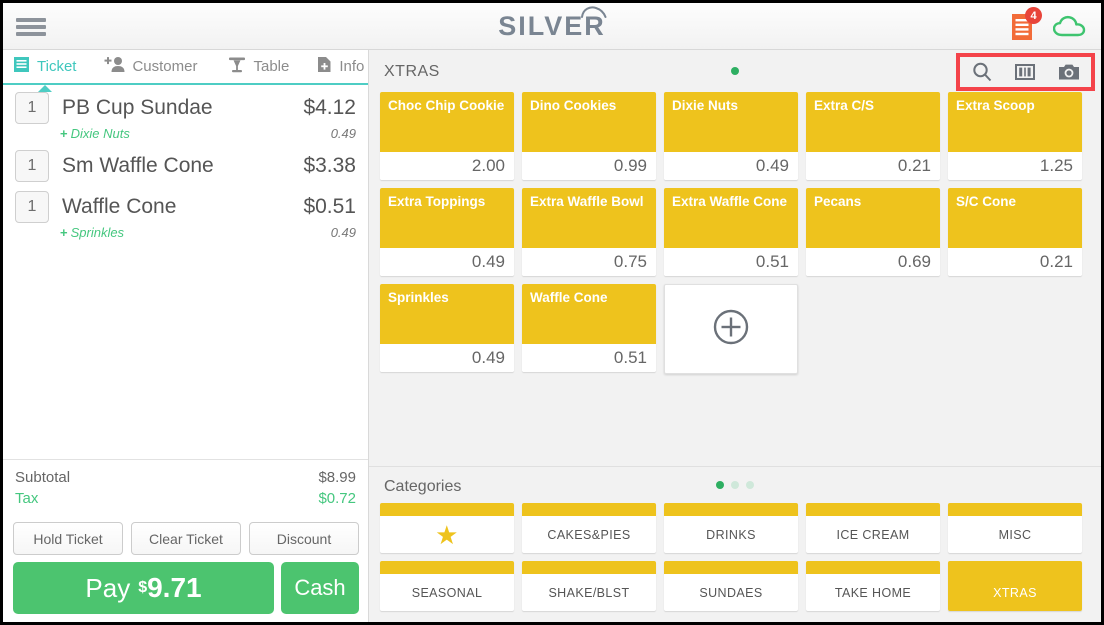 The width and height of the screenshot is (1104, 625). What do you see at coordinates (185, 112) in the screenshot?
I see `list-item: 1 PB Cup Sundae $4.12 + Dixie Nuts 0.49` at bounding box center [185, 112].